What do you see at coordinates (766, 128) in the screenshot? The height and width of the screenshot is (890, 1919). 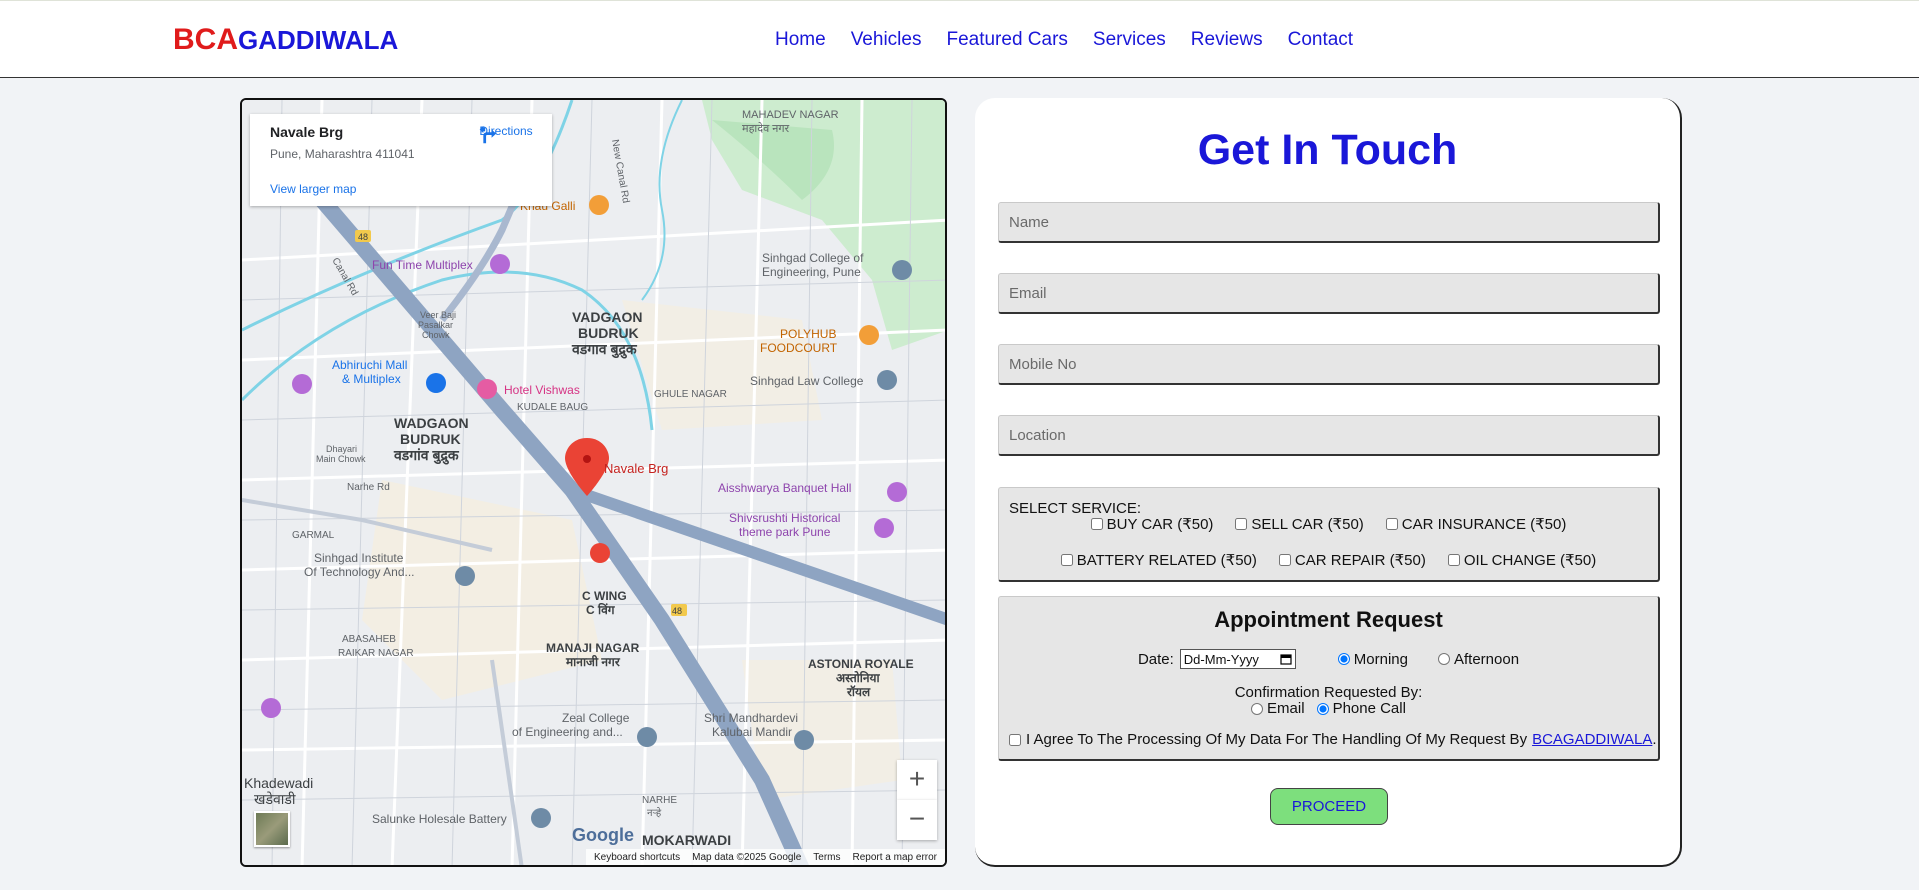 I see `map-label: महादेव नगर` at bounding box center [766, 128].